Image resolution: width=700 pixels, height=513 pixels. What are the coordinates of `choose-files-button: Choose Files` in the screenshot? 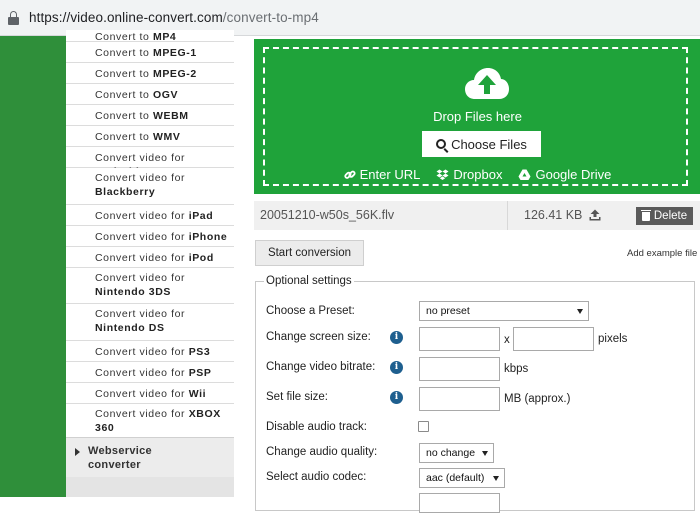 It's located at (481, 144).